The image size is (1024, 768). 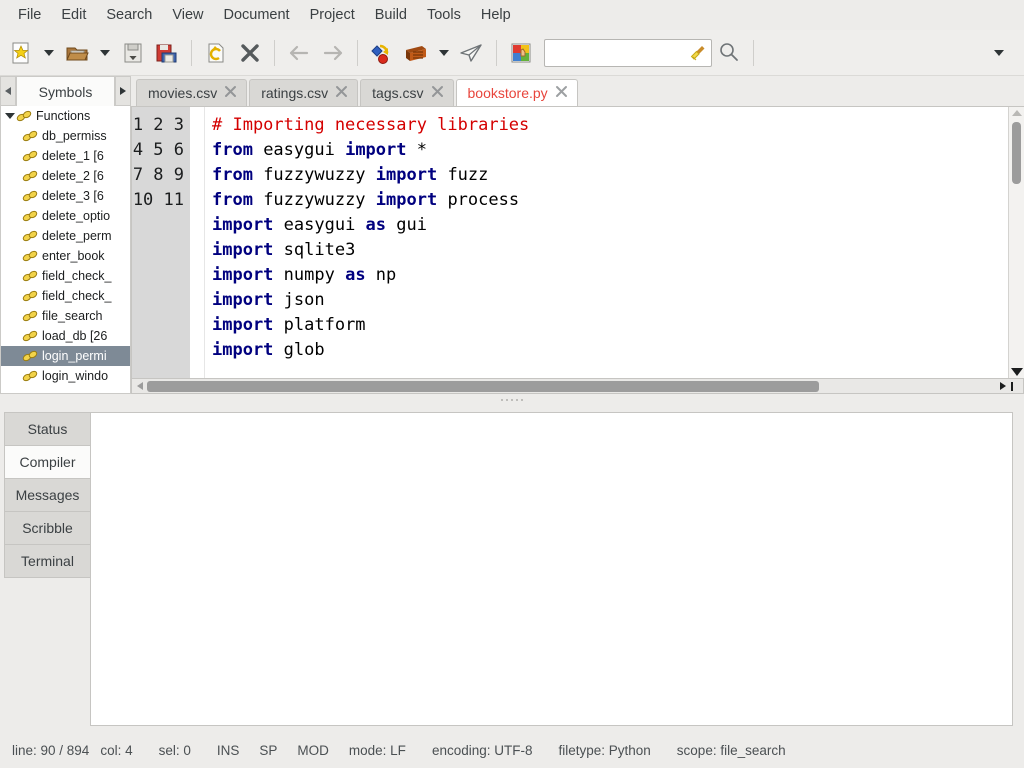 I want to click on editor-vertical-scrollbar, so click(x=1016, y=242).